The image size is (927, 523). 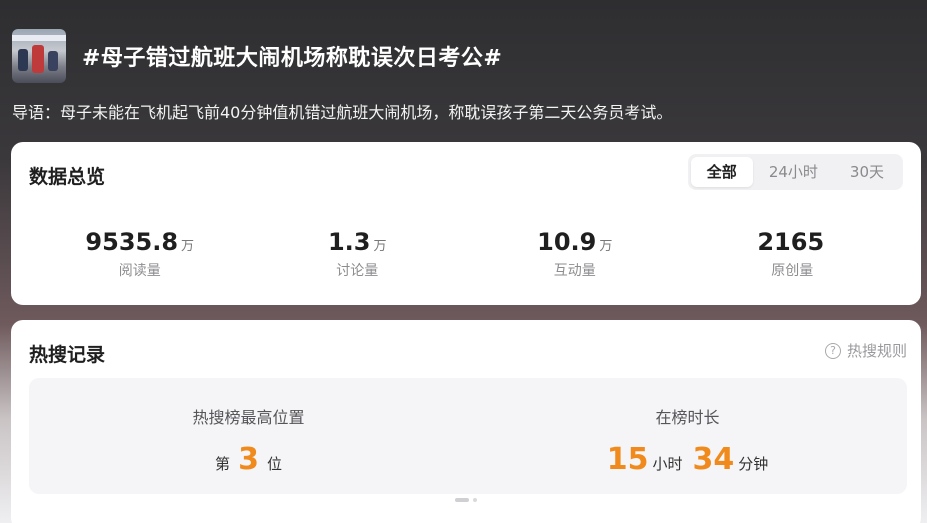 I want to click on tab-30d: 30天, so click(x=867, y=172).